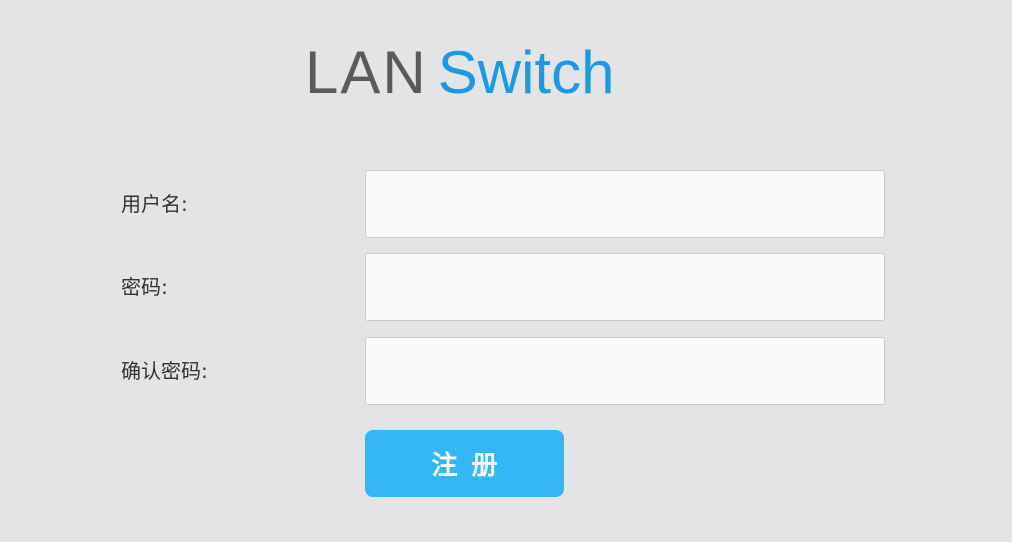 This screenshot has width=1012, height=542. Describe the element at coordinates (464, 463) in the screenshot. I see `register-button: 注册` at that location.